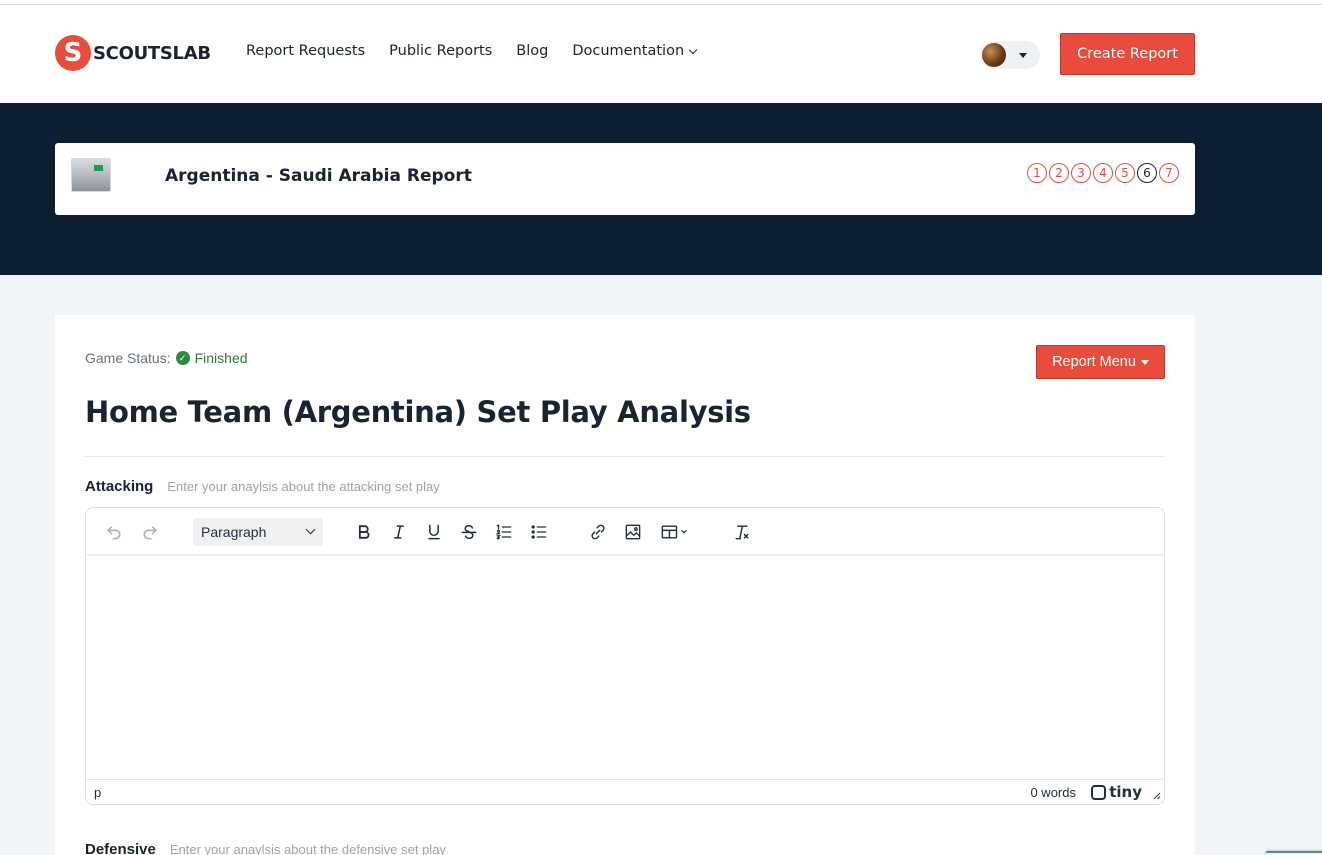  I want to click on game-status: Game Status: ✓ Finished, so click(166, 358).